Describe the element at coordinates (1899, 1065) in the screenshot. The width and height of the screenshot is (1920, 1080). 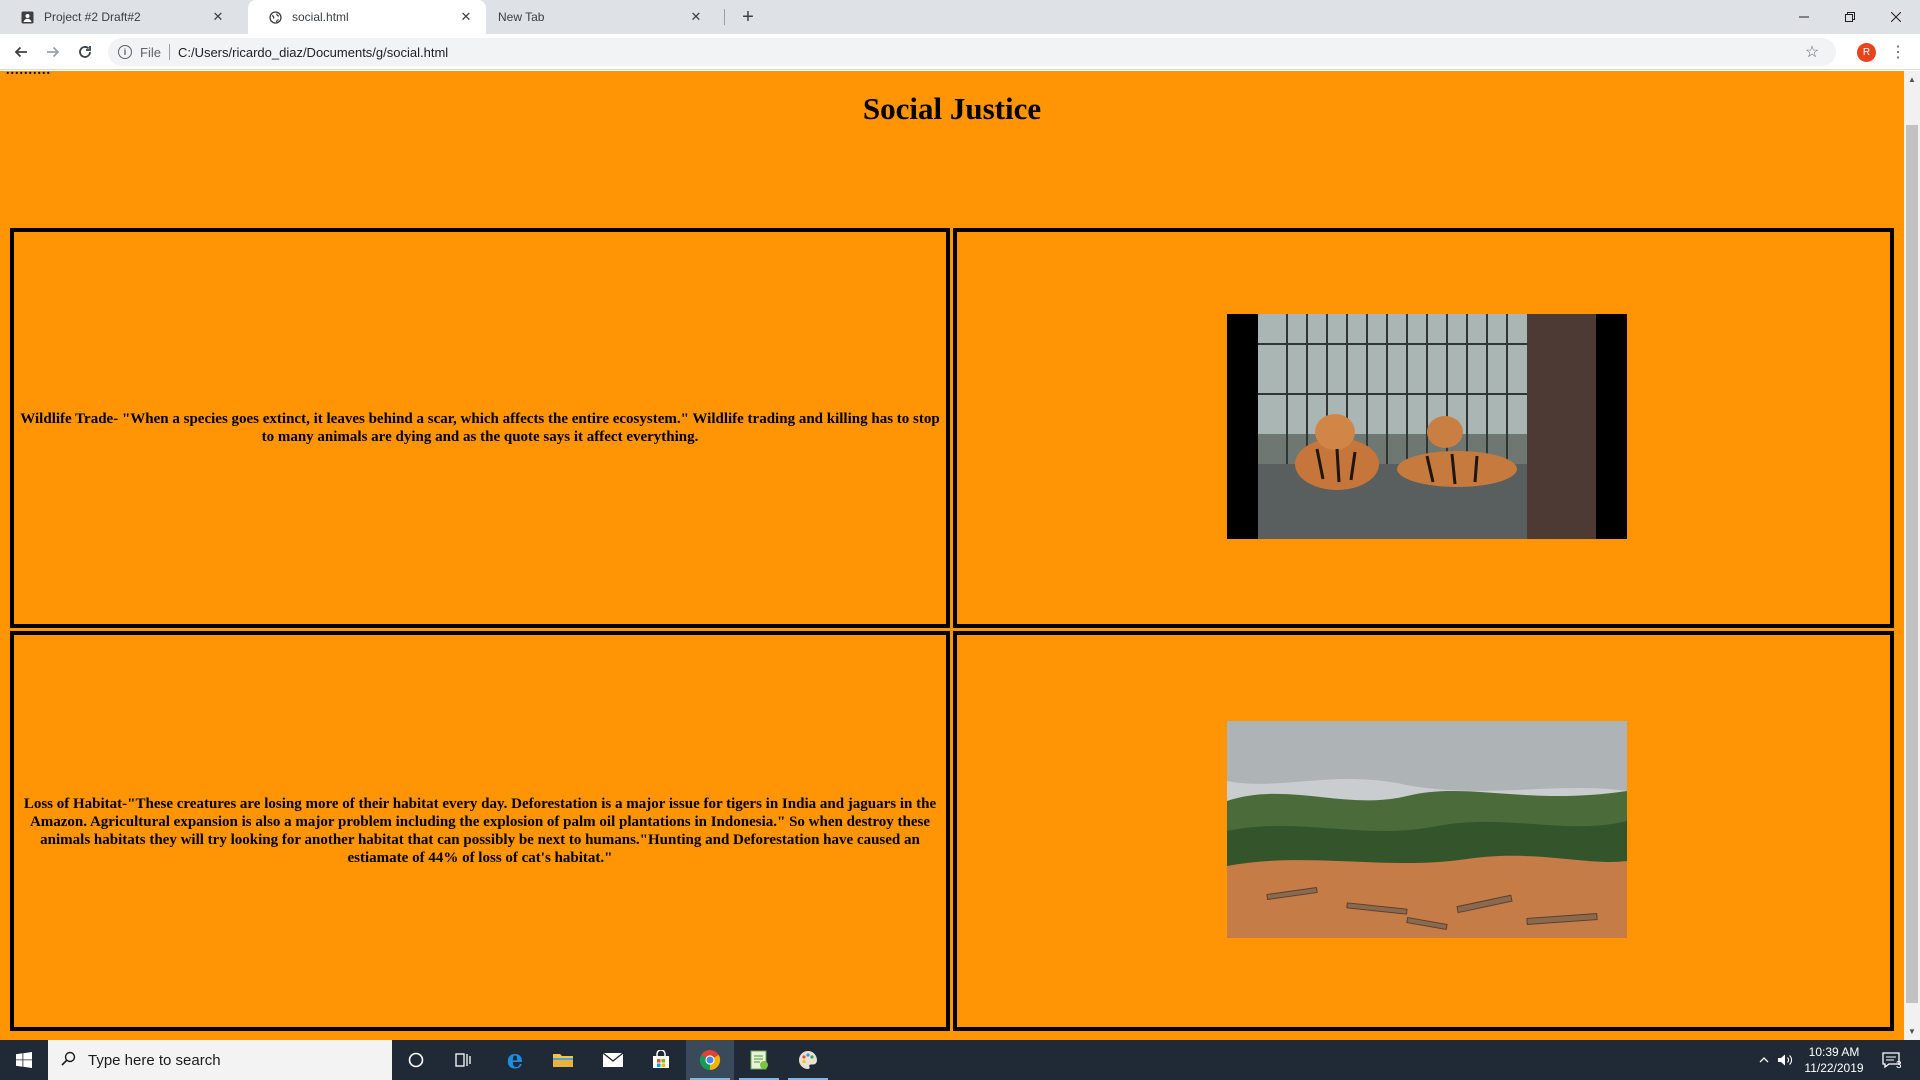
I see `notification-count-badge: 3` at that location.